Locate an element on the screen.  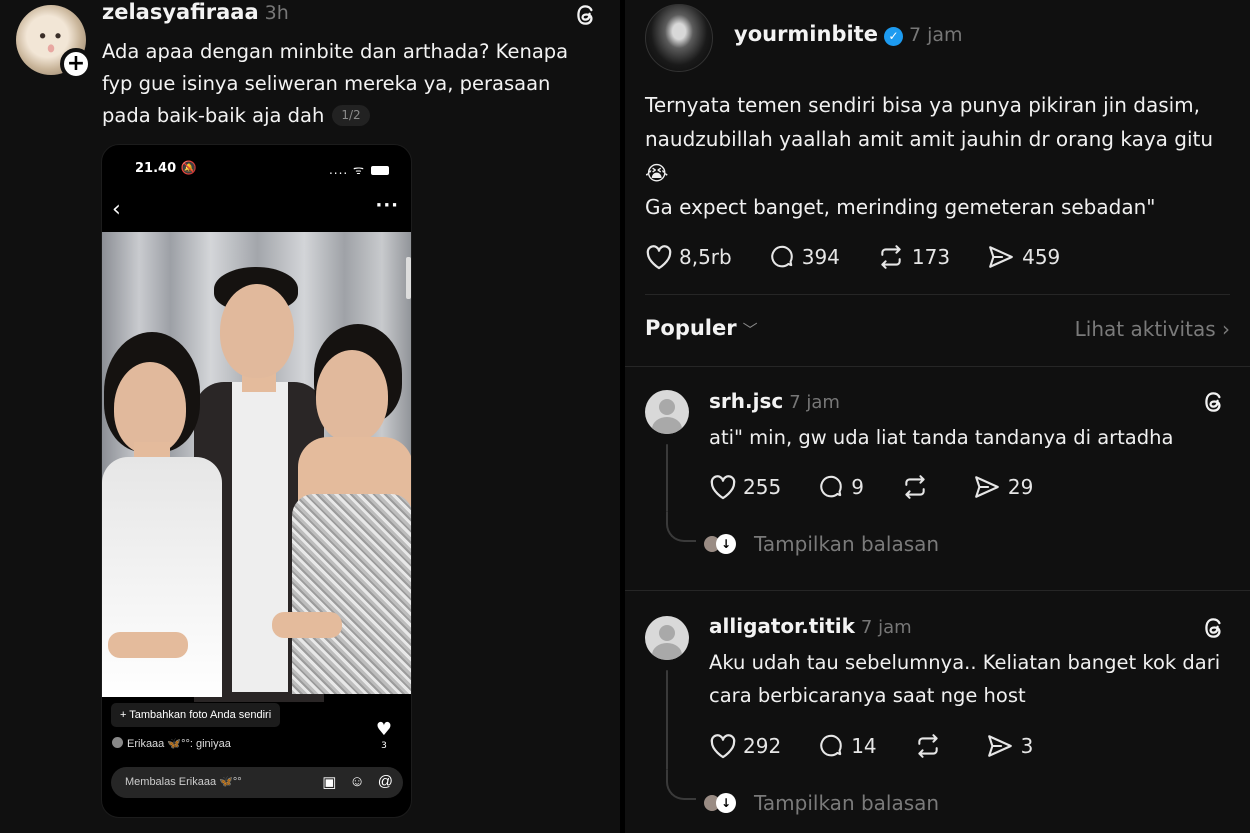
more-options-icon: ··· is located at coordinates (387, 205).